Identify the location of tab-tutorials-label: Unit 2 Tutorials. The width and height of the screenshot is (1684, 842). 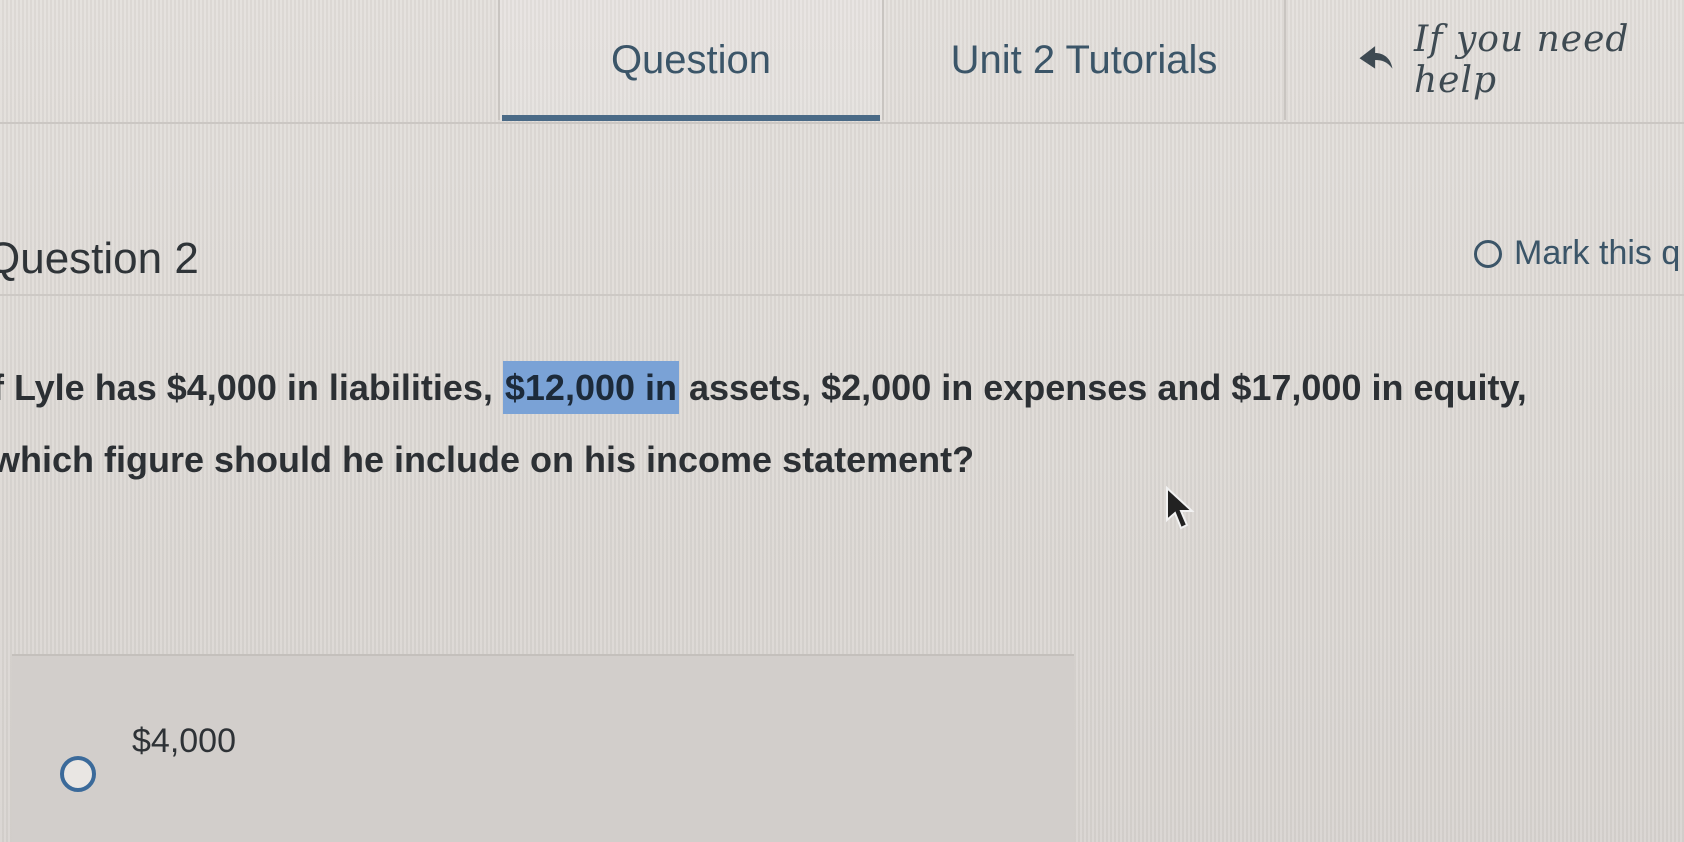
(1084, 59).